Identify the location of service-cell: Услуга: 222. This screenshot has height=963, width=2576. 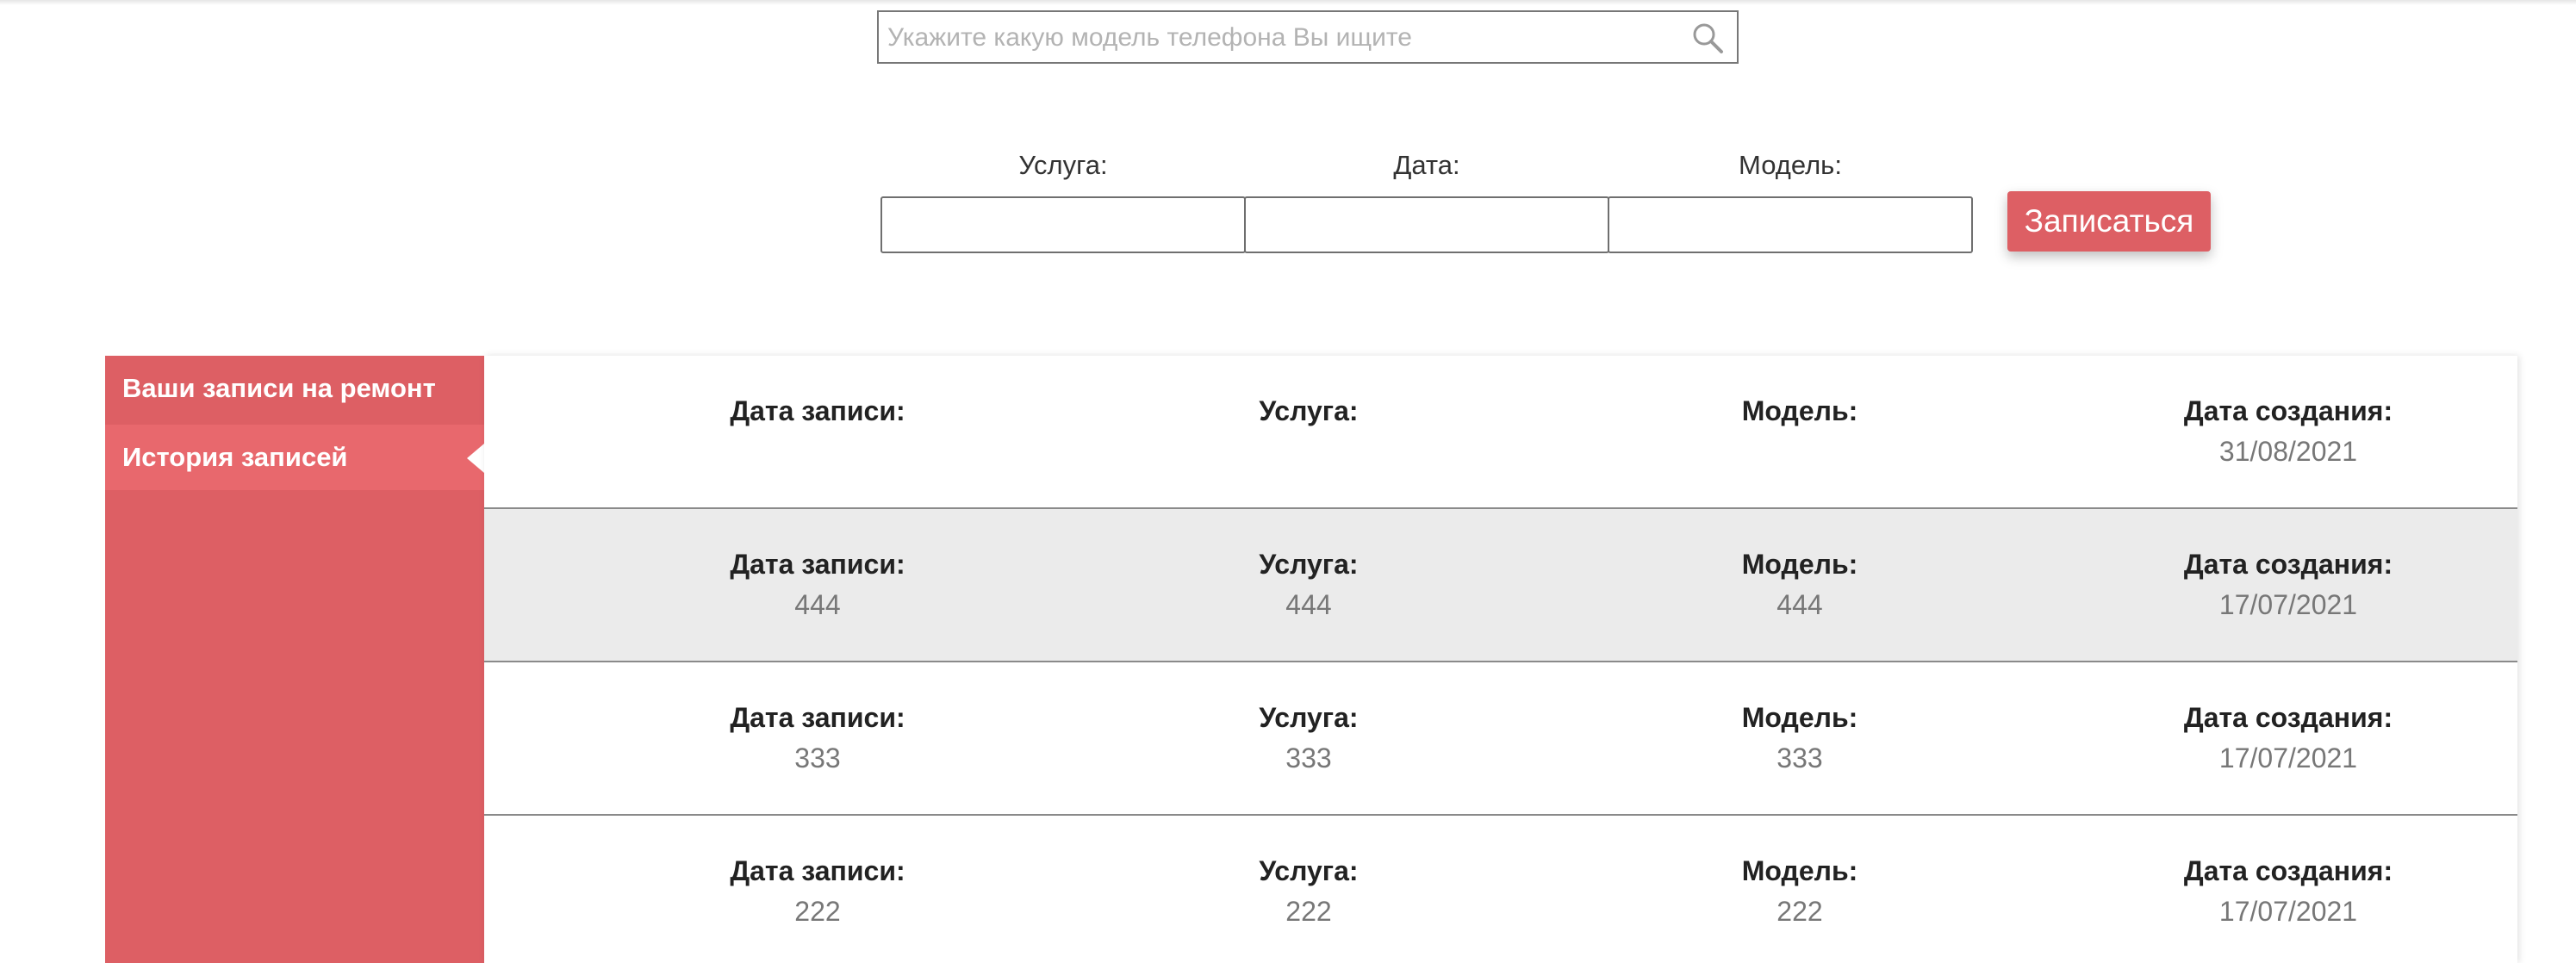
(1308, 892).